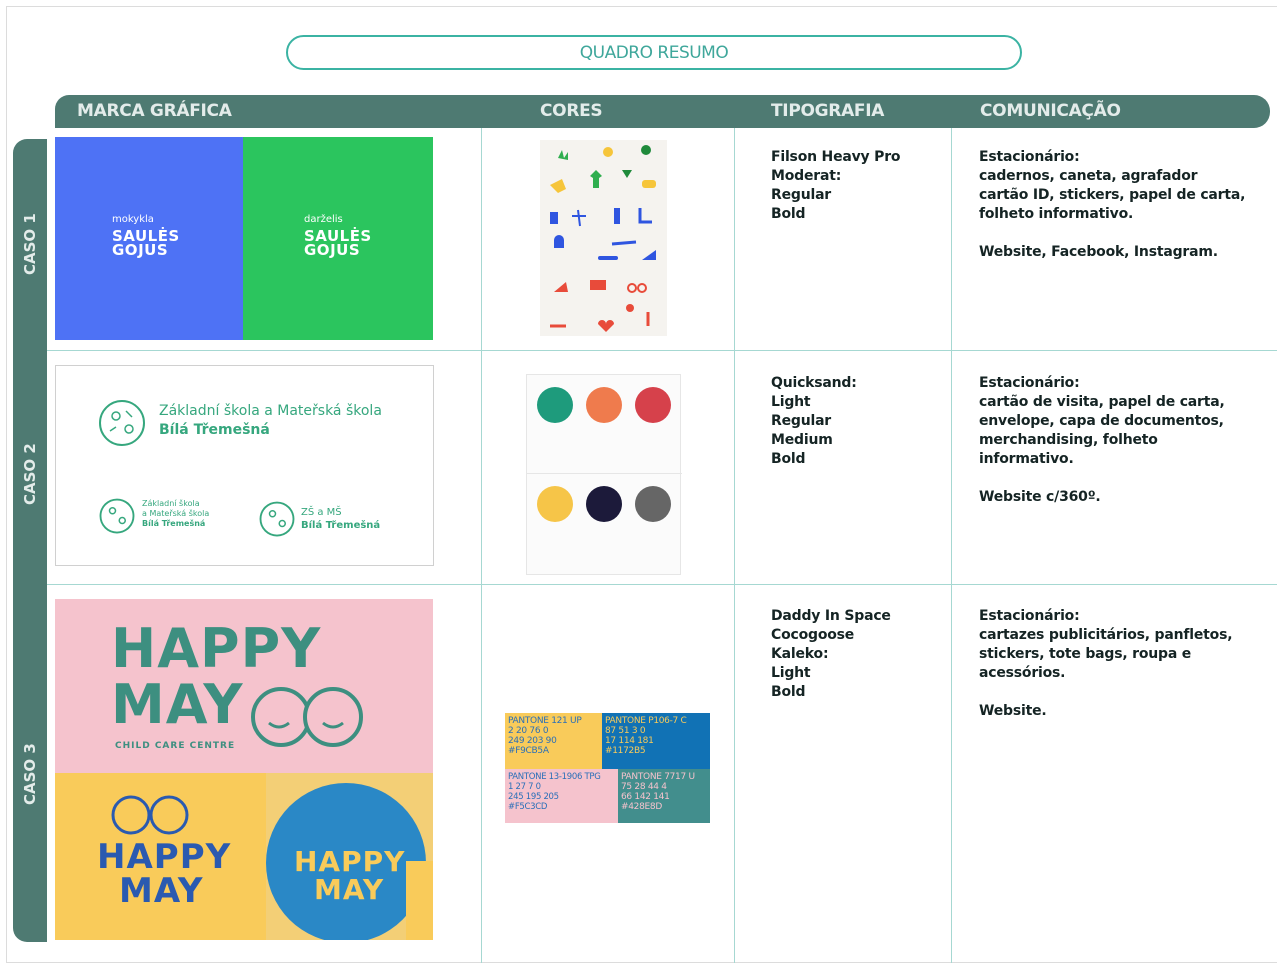  What do you see at coordinates (323, 219) in the screenshot?
I see `case1-brand-small-right: darželis` at bounding box center [323, 219].